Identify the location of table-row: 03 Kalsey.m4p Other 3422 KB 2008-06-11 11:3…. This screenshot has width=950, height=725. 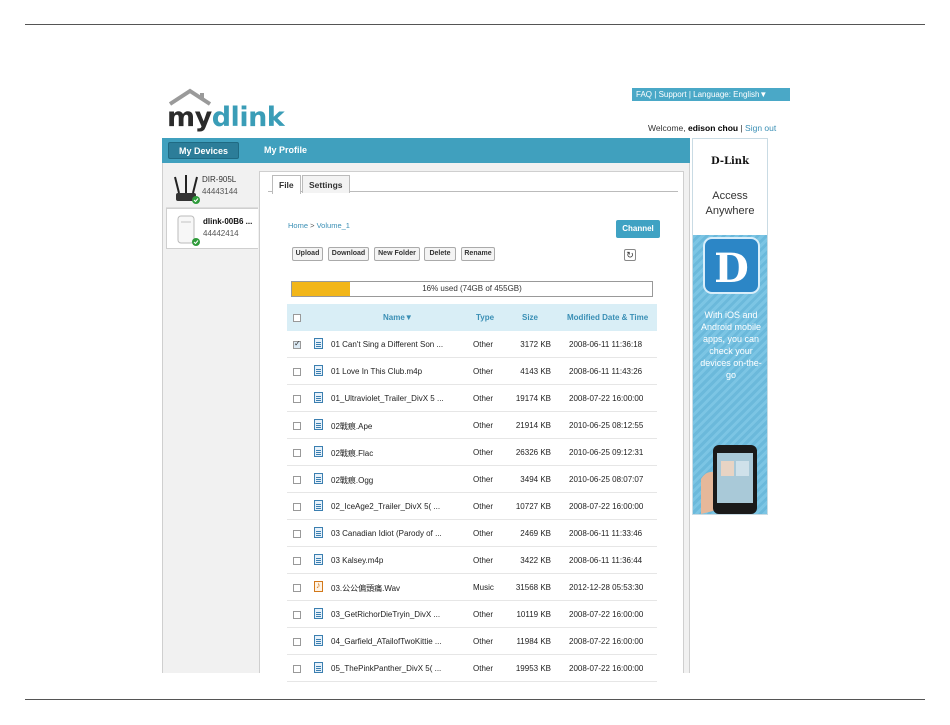
(472, 560).